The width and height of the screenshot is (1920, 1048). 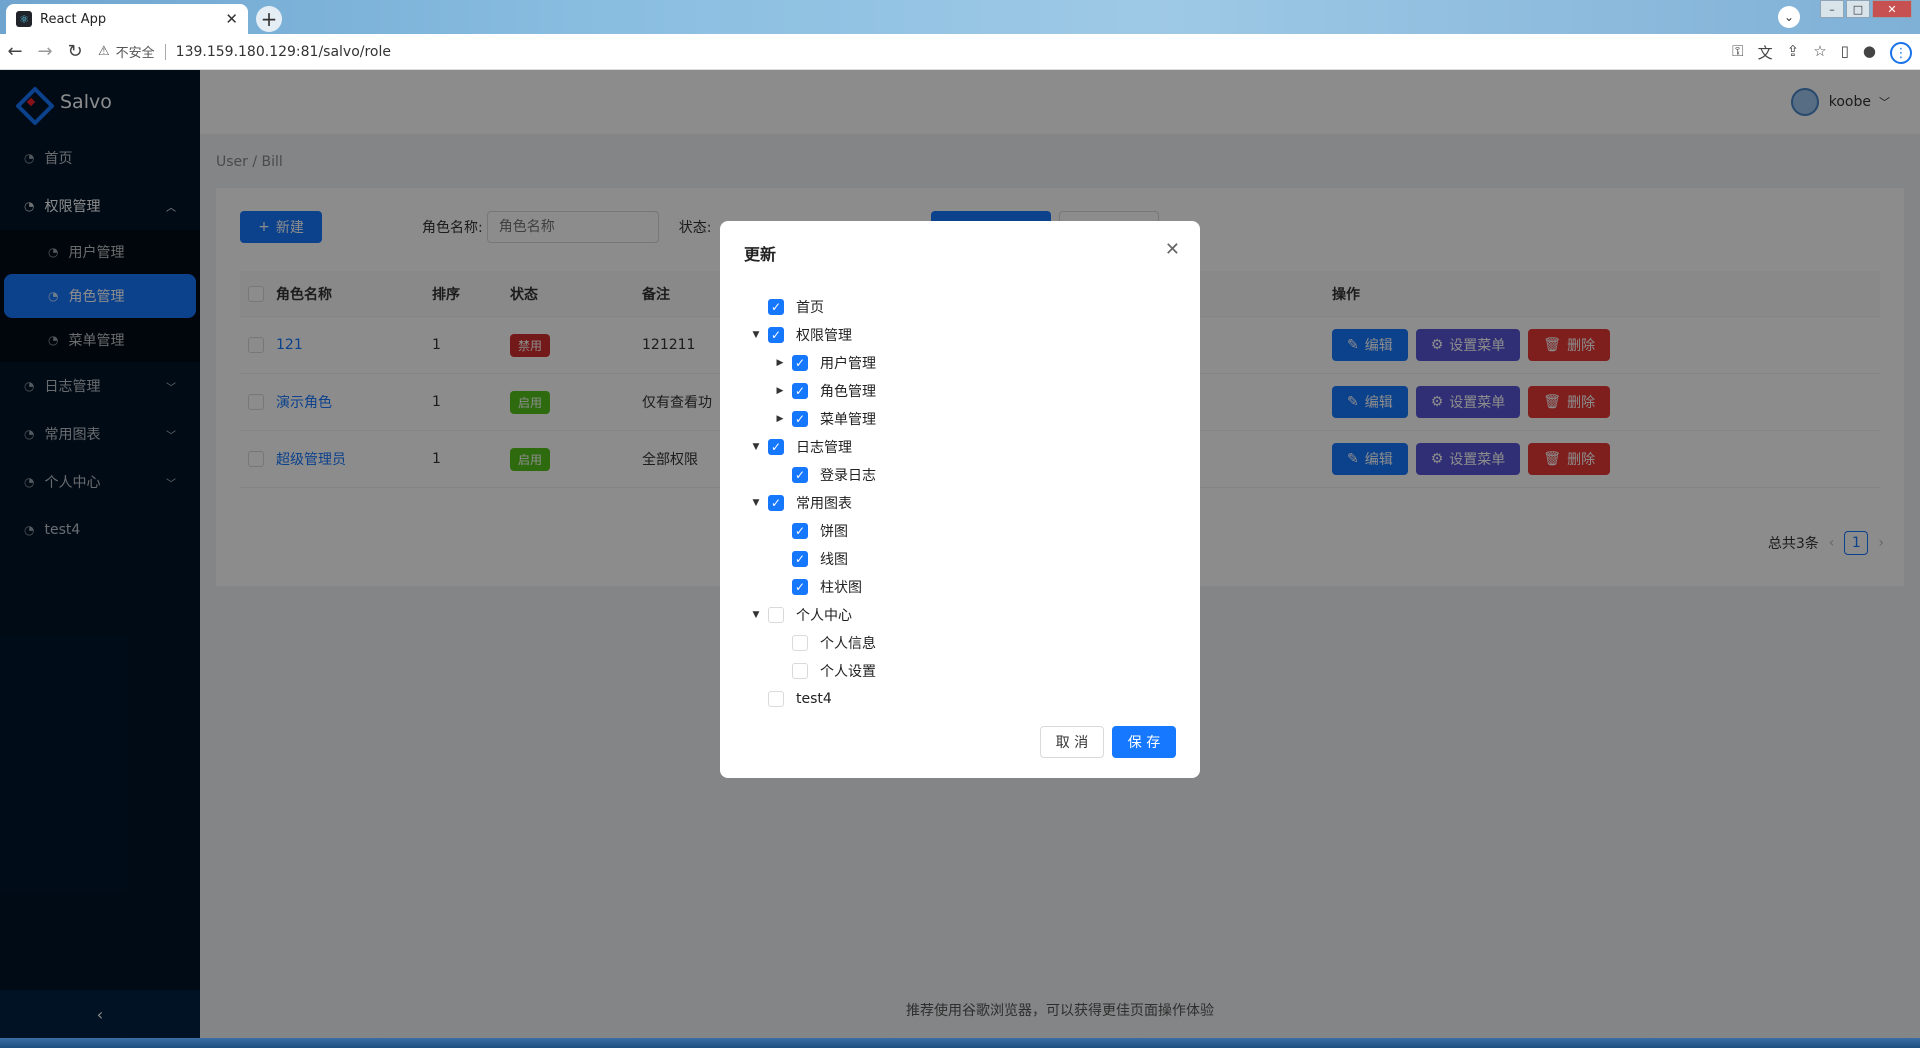 What do you see at coordinates (848, 644) in the screenshot?
I see `tree-node-label: 个人信息` at bounding box center [848, 644].